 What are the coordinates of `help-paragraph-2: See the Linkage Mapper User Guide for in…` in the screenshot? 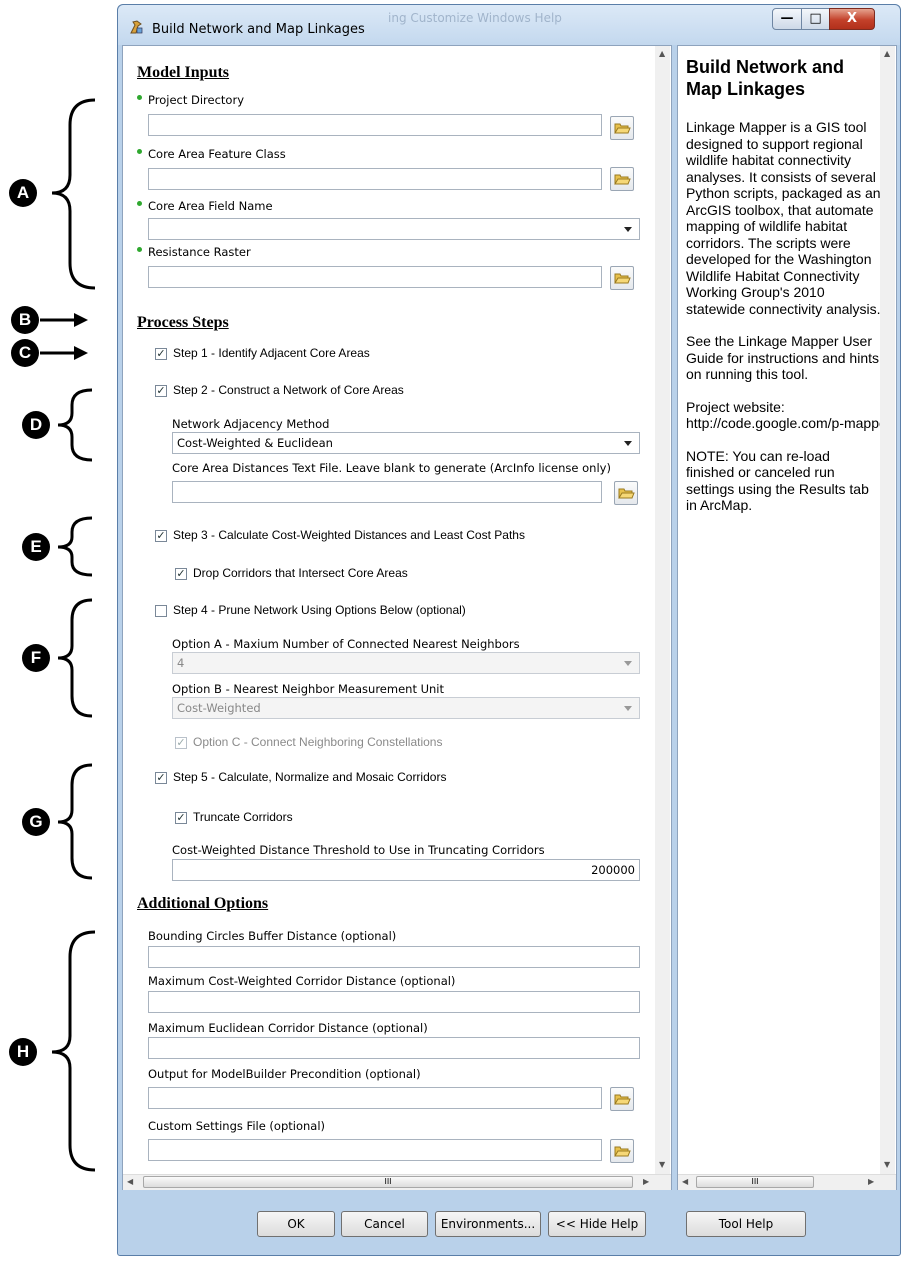 It's located at (782, 357).